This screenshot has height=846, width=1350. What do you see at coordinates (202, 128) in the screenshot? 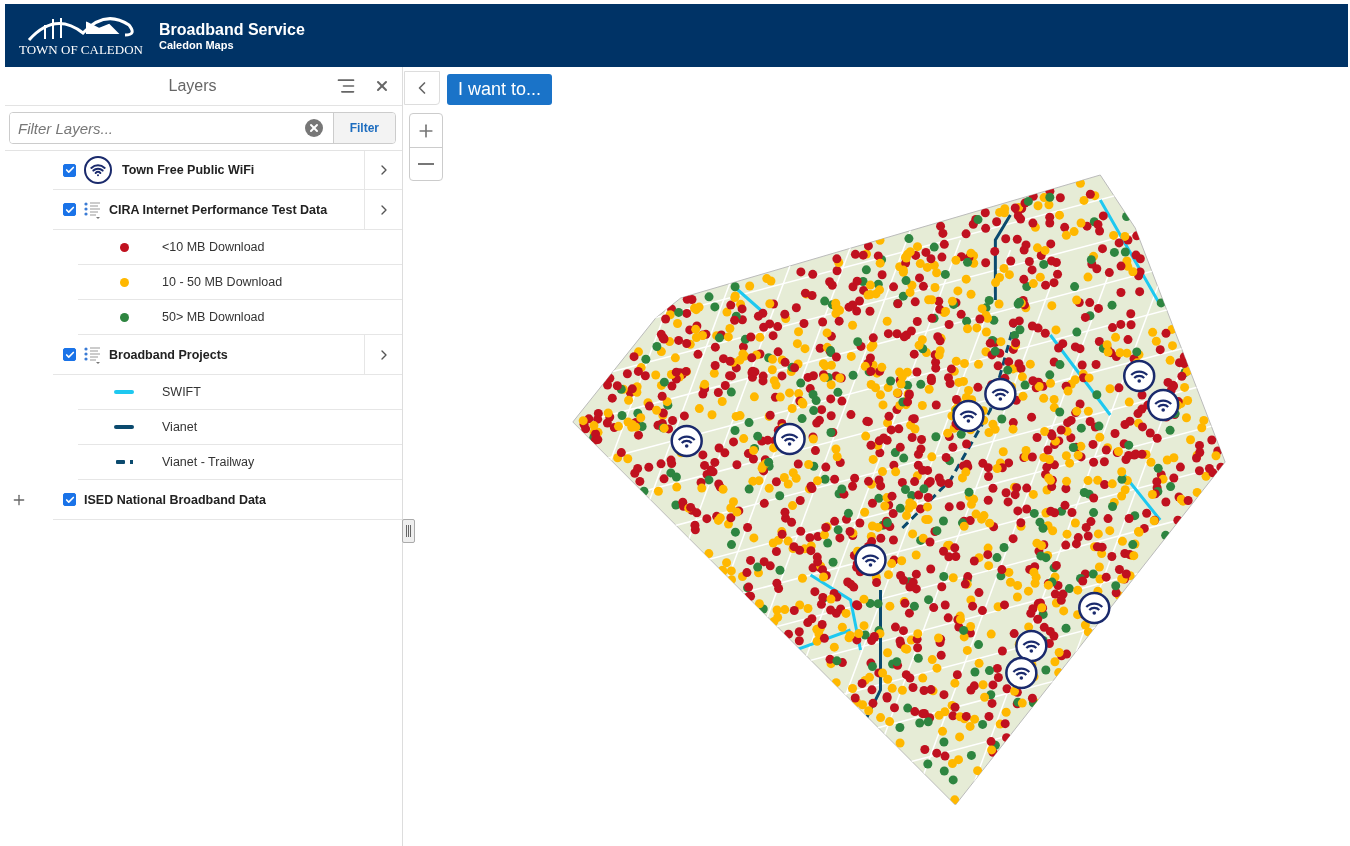
I see `filter-field: Filter Layers... Filter` at bounding box center [202, 128].